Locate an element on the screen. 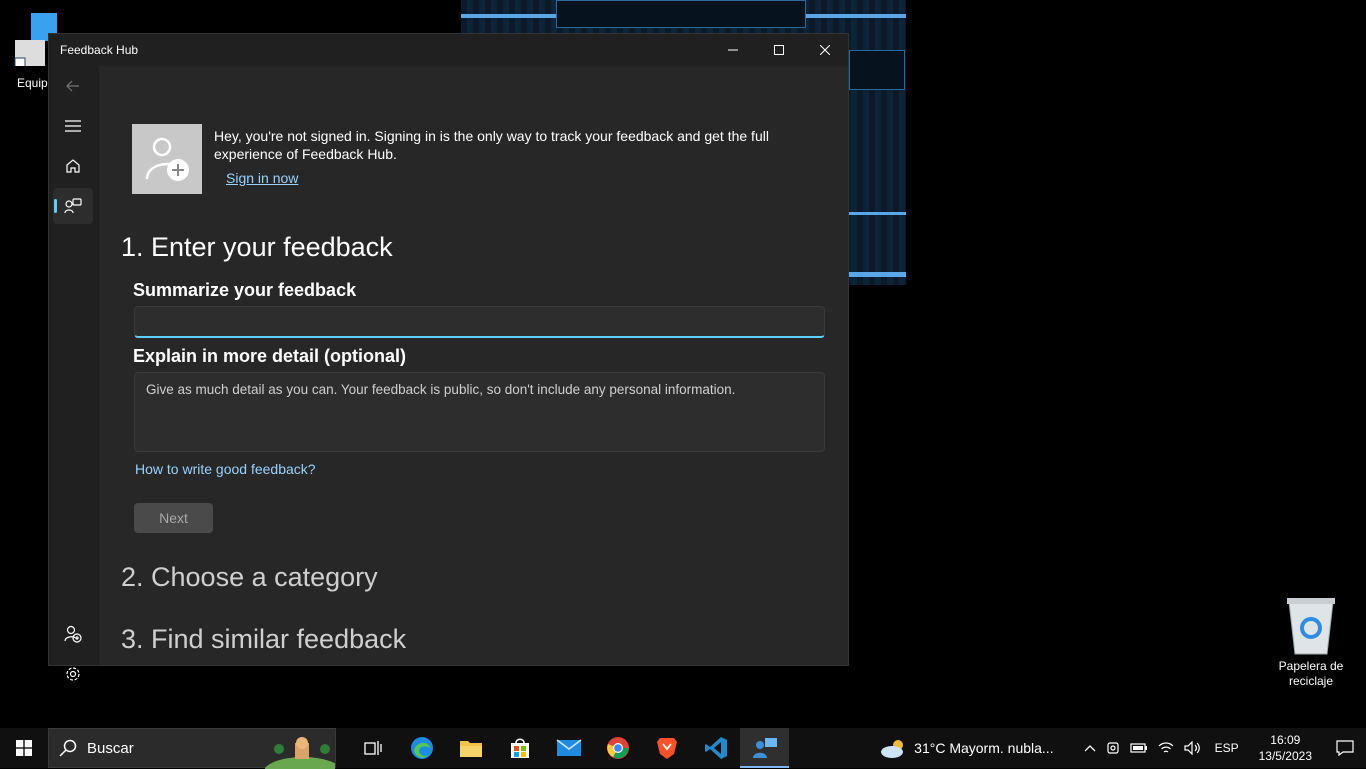  home-icon is located at coordinates (73, 166).